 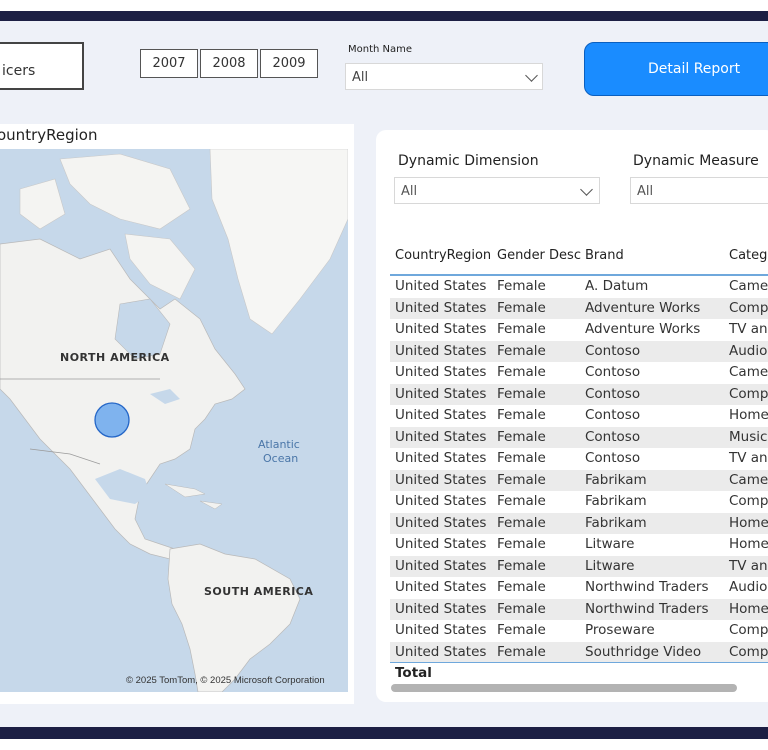 What do you see at coordinates (49, 135) in the screenshot?
I see `map-title: ountryRegion` at bounding box center [49, 135].